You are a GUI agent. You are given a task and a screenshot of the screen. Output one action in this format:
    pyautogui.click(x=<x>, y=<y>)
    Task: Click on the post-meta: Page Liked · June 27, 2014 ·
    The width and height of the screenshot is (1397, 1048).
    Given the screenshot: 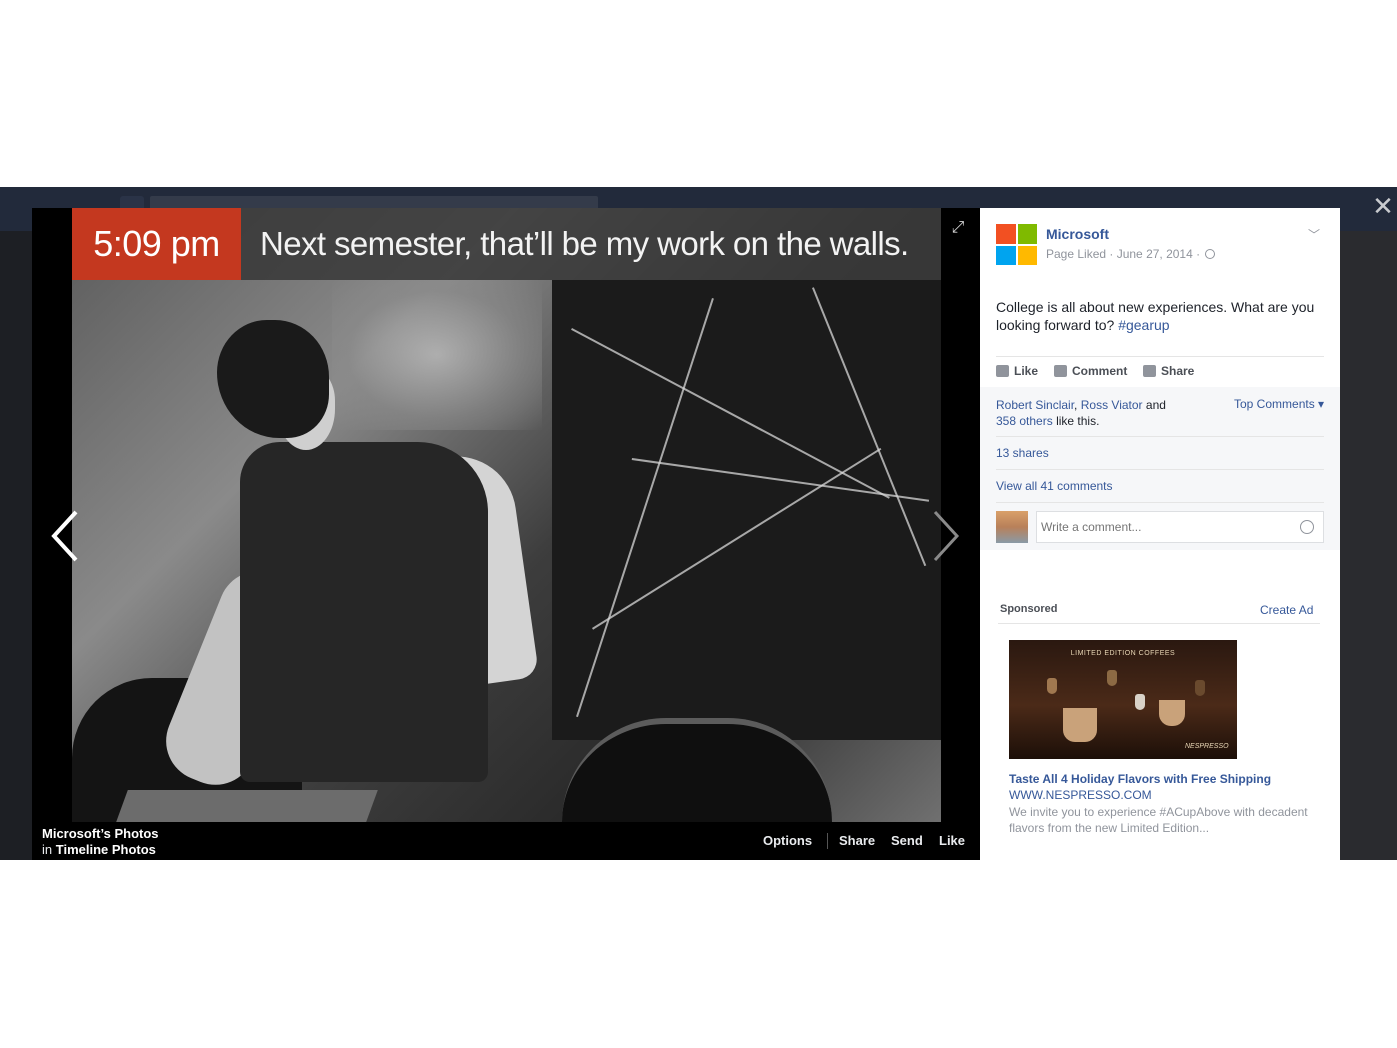 What is the action you would take?
    pyautogui.click(x=1131, y=254)
    